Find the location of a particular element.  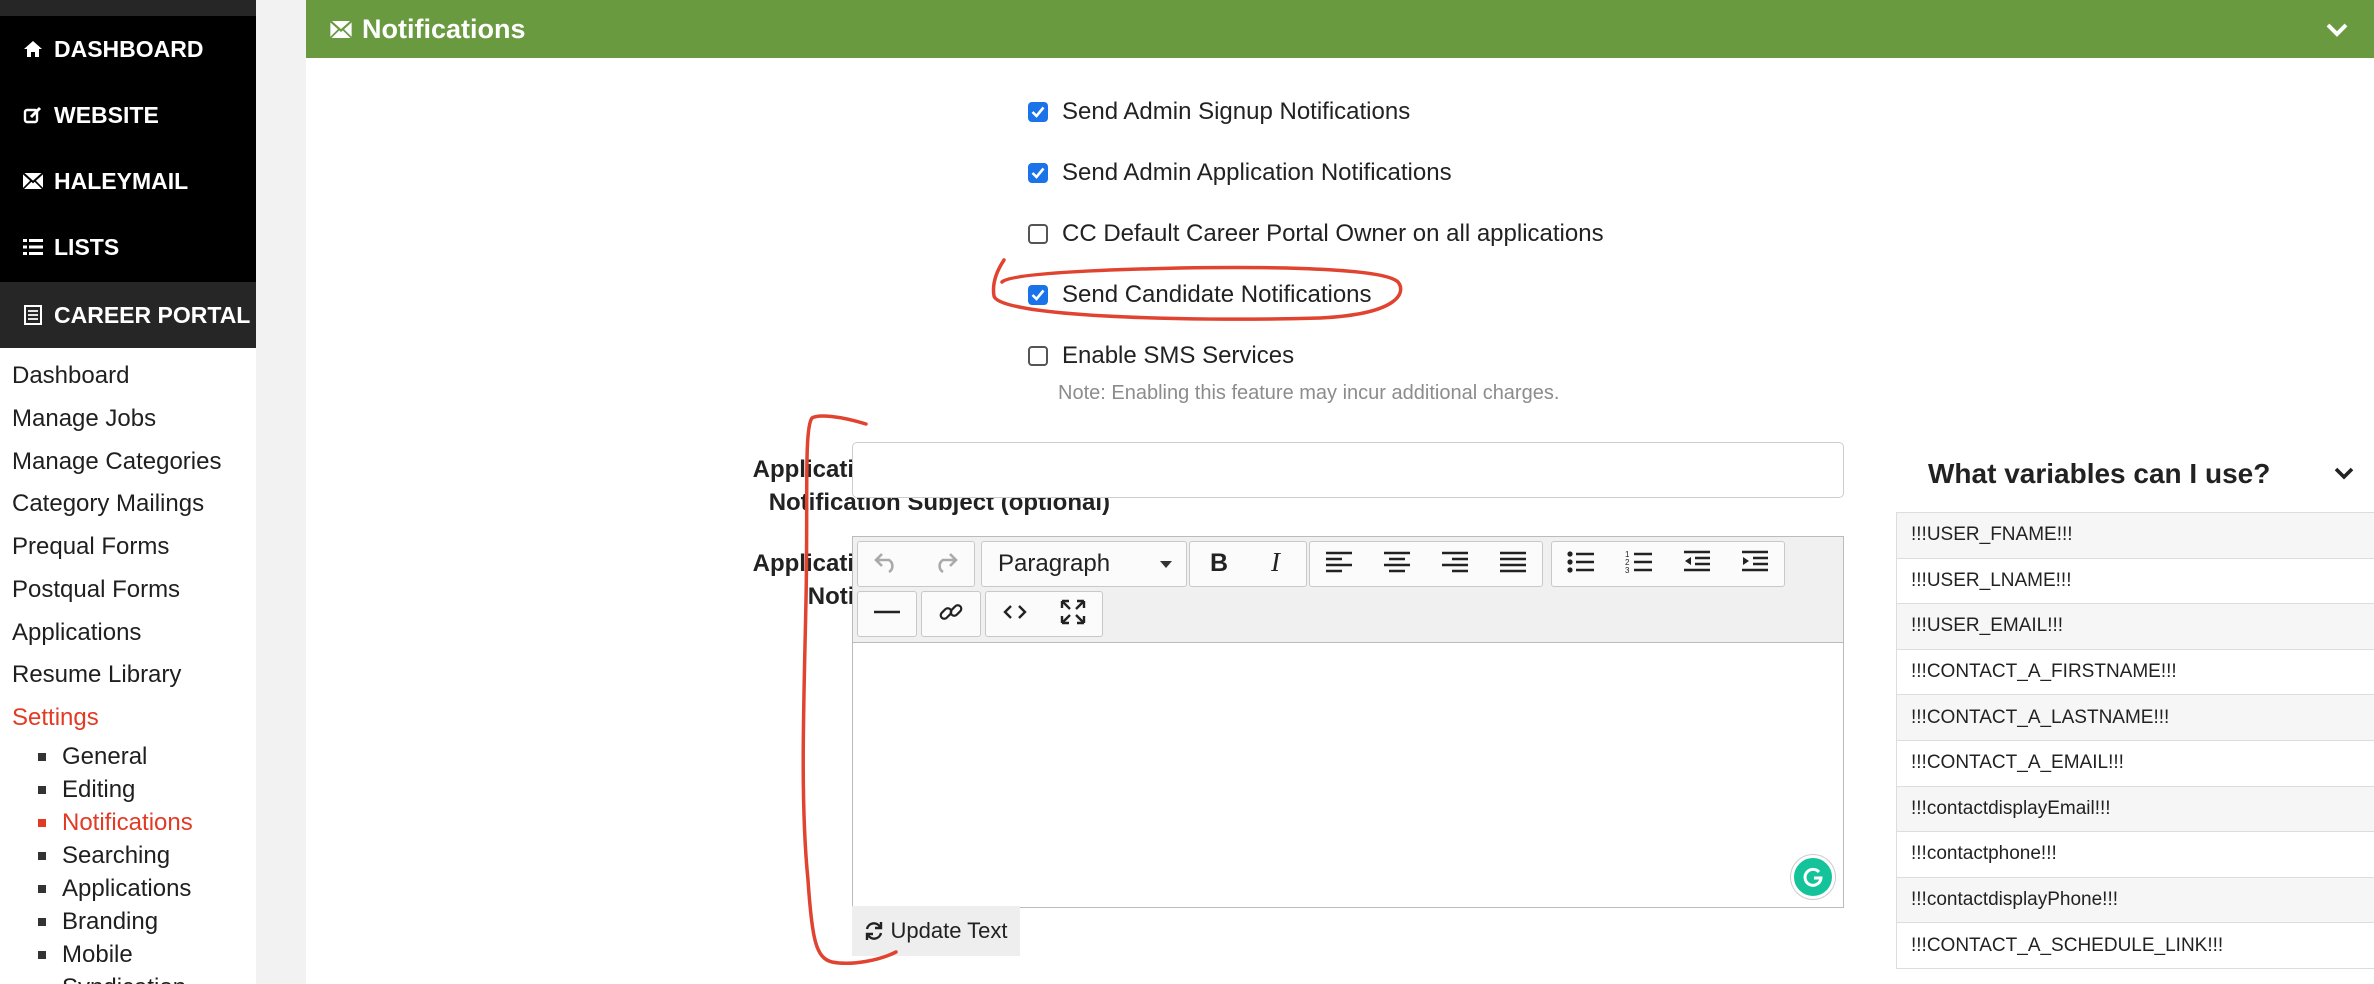

align-center-icon is located at coordinates (1397, 564).